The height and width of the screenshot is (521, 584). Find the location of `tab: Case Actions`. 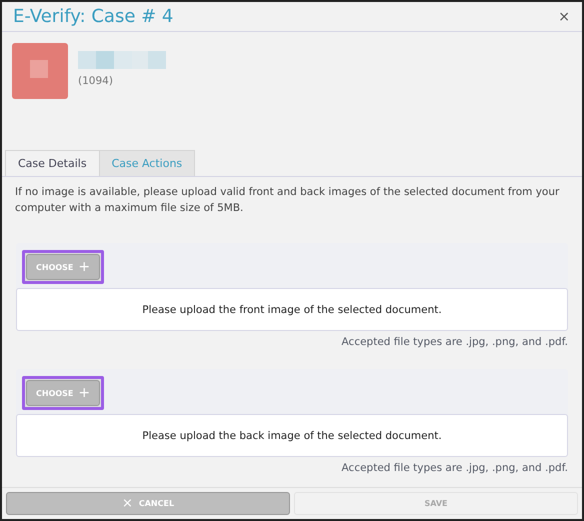

tab: Case Actions is located at coordinates (147, 163).